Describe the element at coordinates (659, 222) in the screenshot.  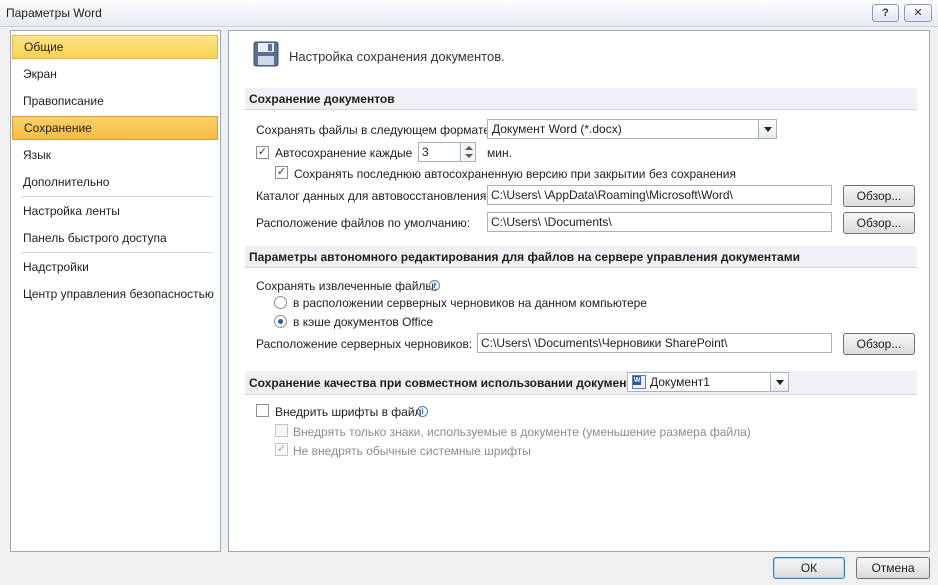
I see `default-location-input: C:\Users\ \Documents\` at that location.